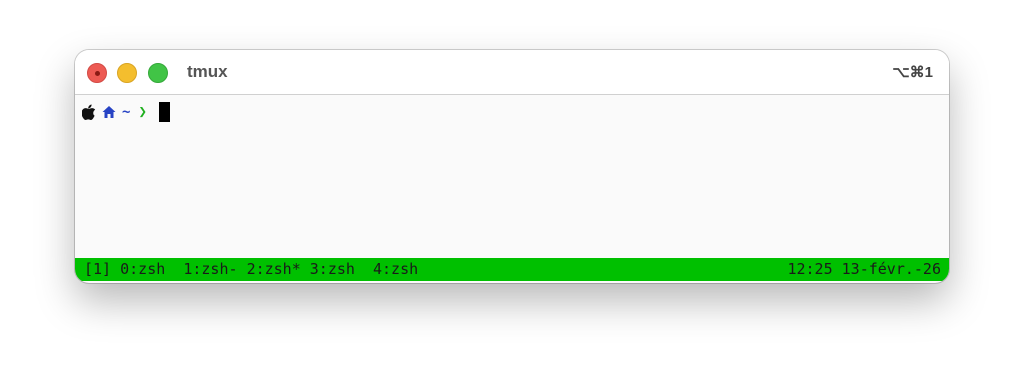 This screenshot has height=383, width=1024. What do you see at coordinates (88, 112) in the screenshot?
I see `apple-icon` at bounding box center [88, 112].